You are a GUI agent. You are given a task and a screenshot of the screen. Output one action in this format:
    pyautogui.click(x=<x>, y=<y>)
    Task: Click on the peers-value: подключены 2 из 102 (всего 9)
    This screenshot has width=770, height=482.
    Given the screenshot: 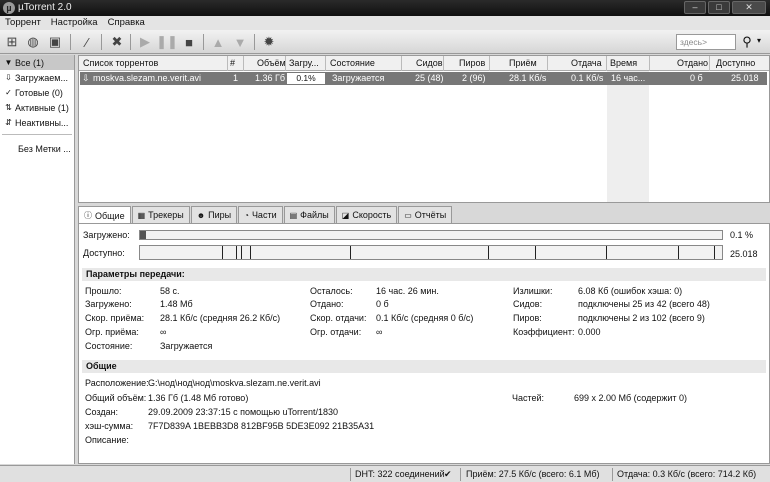 What is the action you would take?
    pyautogui.click(x=641, y=318)
    